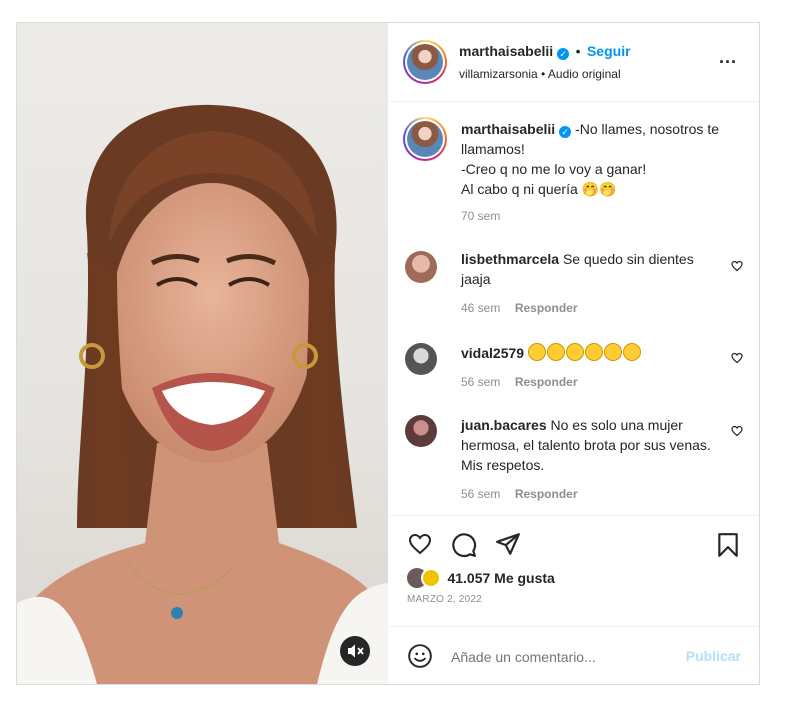  What do you see at coordinates (504, 425) in the screenshot?
I see `comment-username: juan.bacares` at bounding box center [504, 425].